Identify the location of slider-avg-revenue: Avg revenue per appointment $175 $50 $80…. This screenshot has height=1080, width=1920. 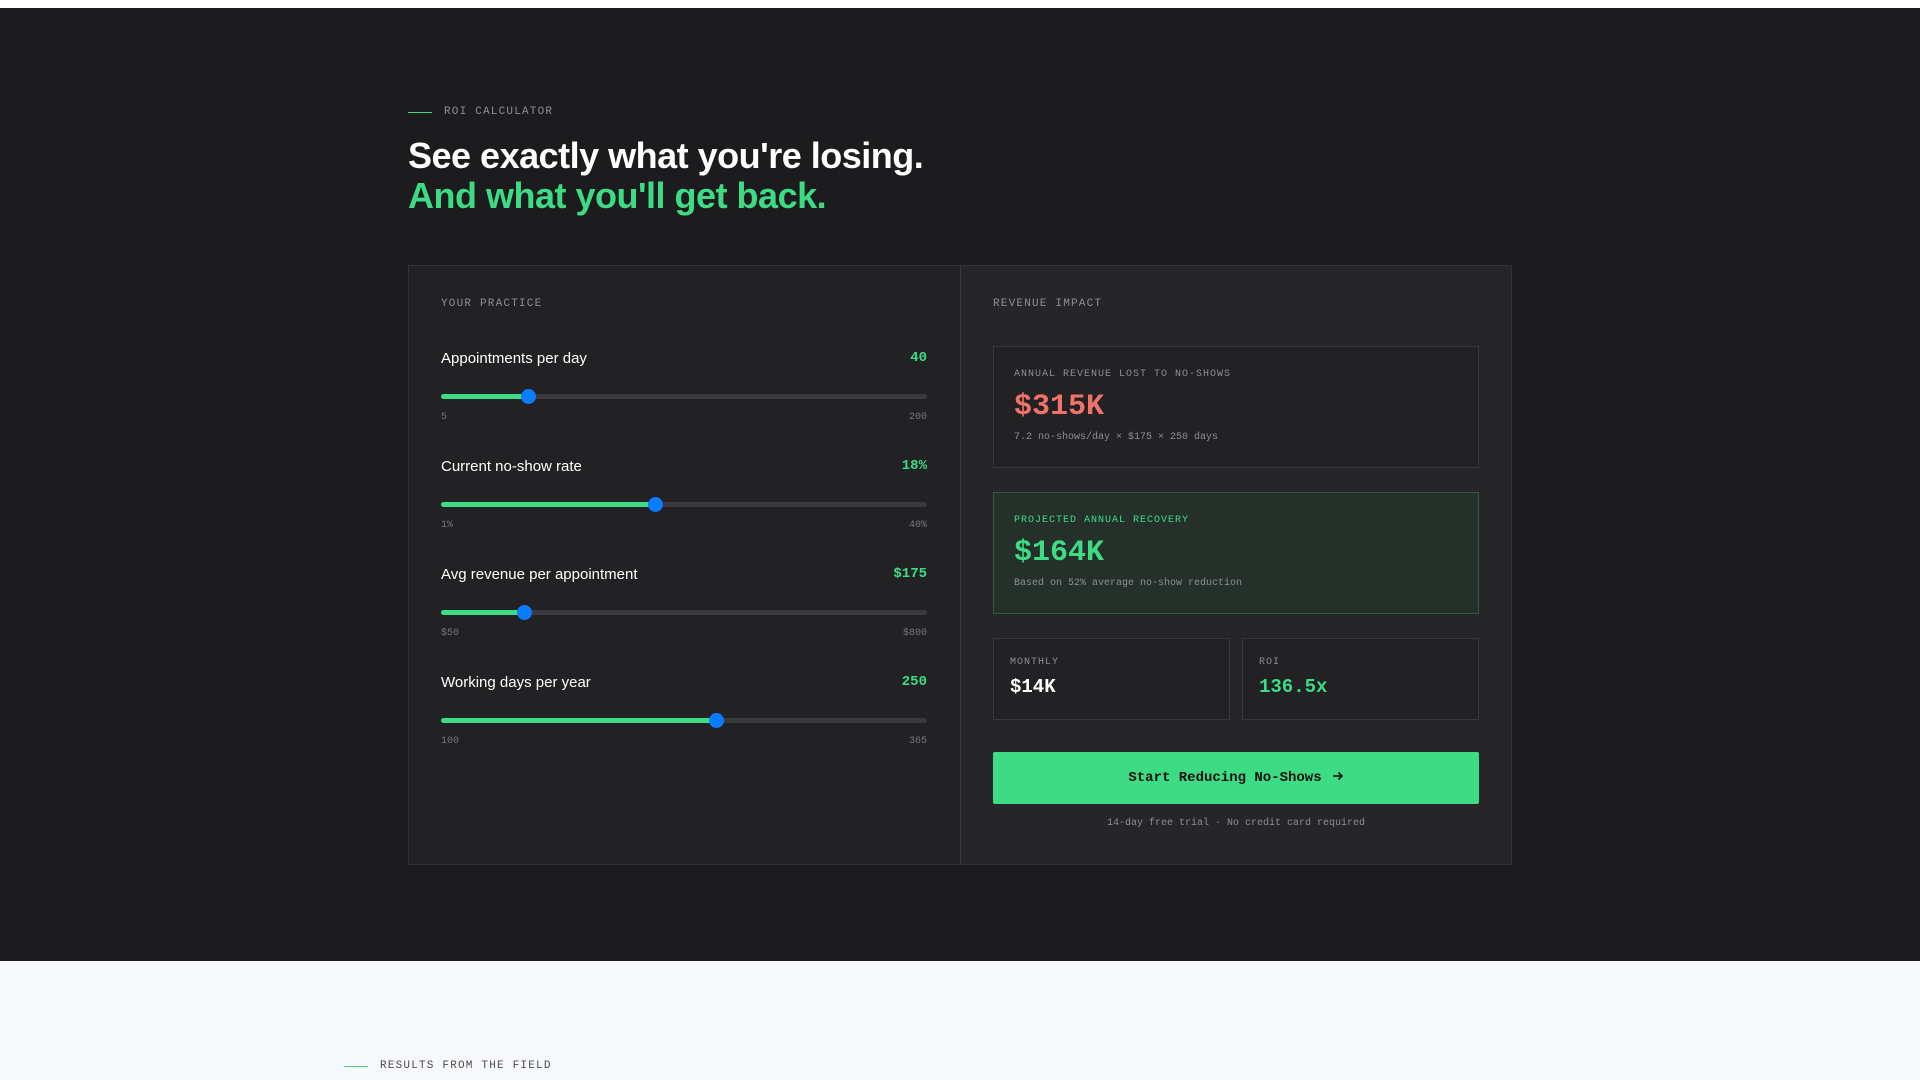
(684, 601).